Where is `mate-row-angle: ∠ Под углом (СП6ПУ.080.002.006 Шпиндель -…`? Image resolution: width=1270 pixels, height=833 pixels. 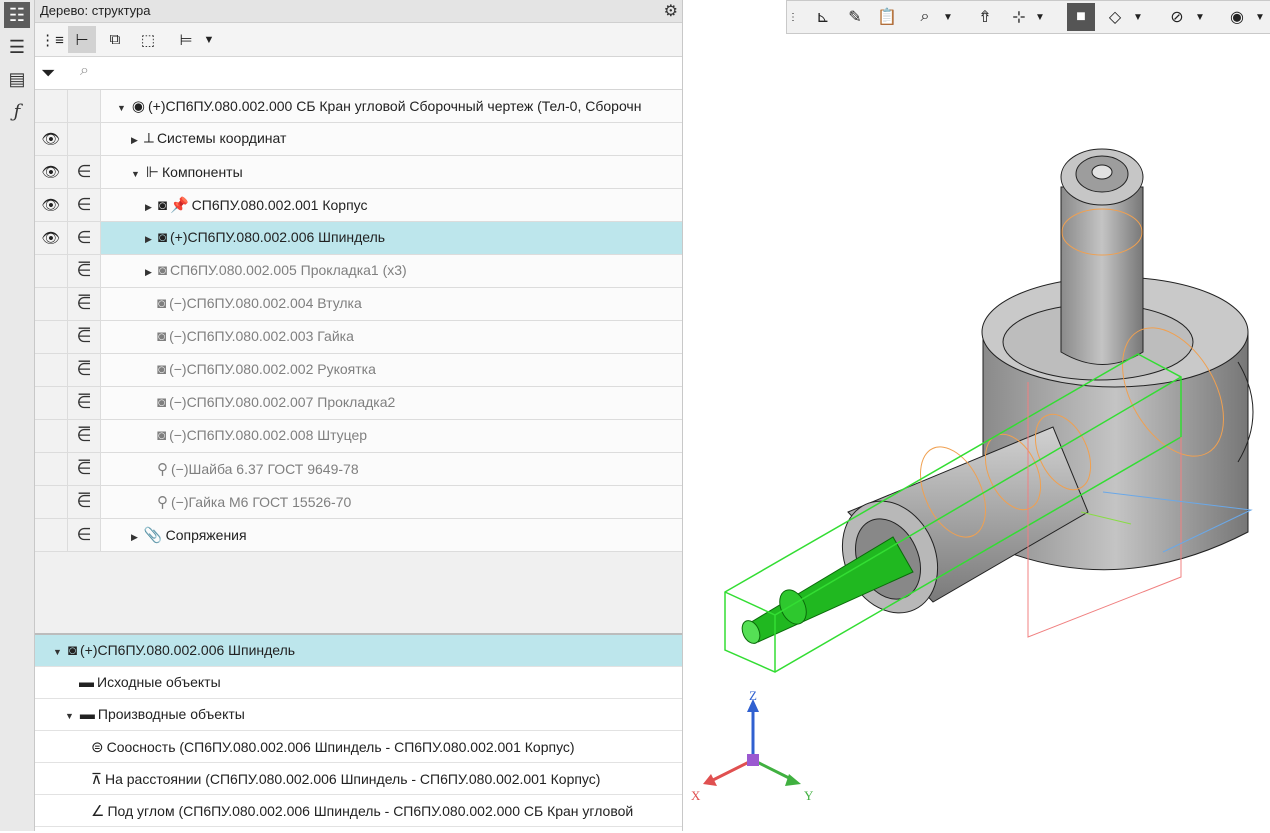 mate-row-angle: ∠ Под углом (СП6ПУ.080.002.006 Шпиндель -… is located at coordinates (358, 811).